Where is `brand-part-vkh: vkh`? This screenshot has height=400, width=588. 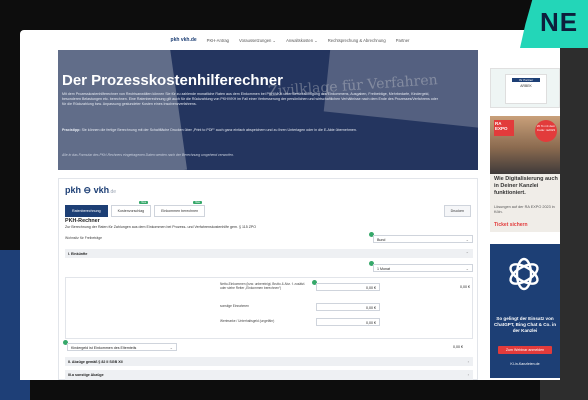
brand-part-vkh: vkh is located at coordinates (101, 190).